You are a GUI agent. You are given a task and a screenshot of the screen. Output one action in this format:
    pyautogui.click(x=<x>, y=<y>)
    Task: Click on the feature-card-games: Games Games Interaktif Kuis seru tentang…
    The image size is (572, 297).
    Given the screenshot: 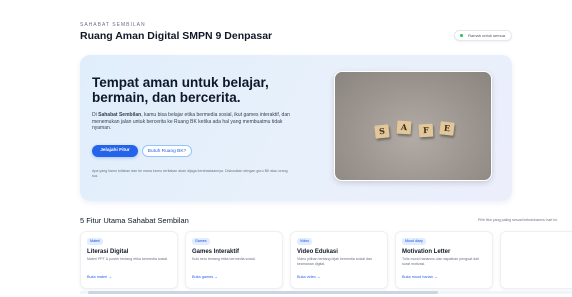 What is the action you would take?
    pyautogui.click(x=234, y=260)
    